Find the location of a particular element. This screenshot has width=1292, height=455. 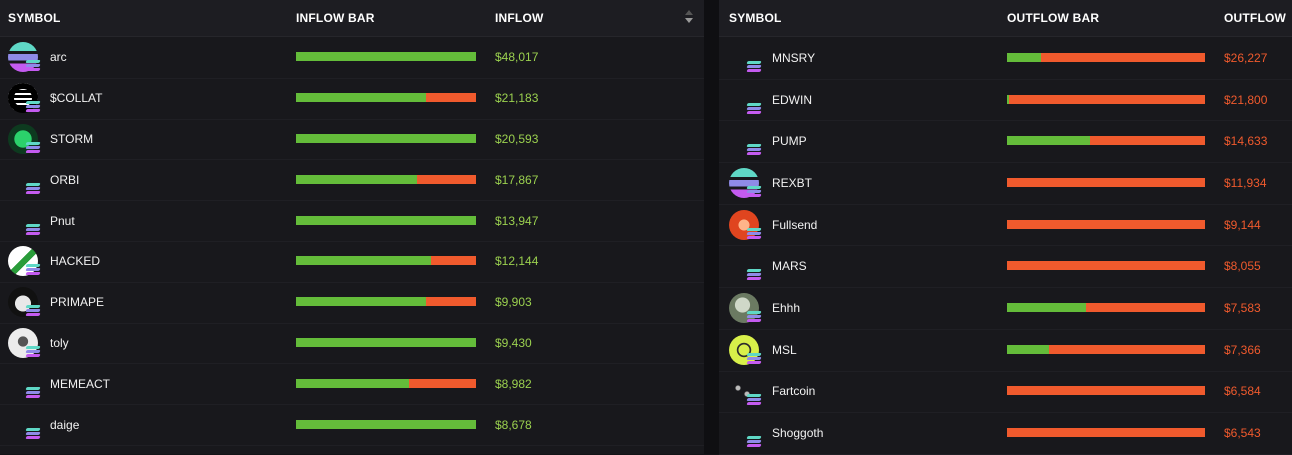

table-row: MNSRY $26,227 is located at coordinates (1005, 58).